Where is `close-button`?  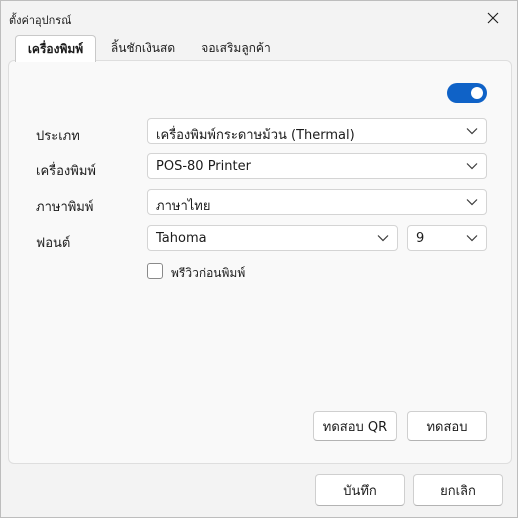 close-button is located at coordinates (493, 18).